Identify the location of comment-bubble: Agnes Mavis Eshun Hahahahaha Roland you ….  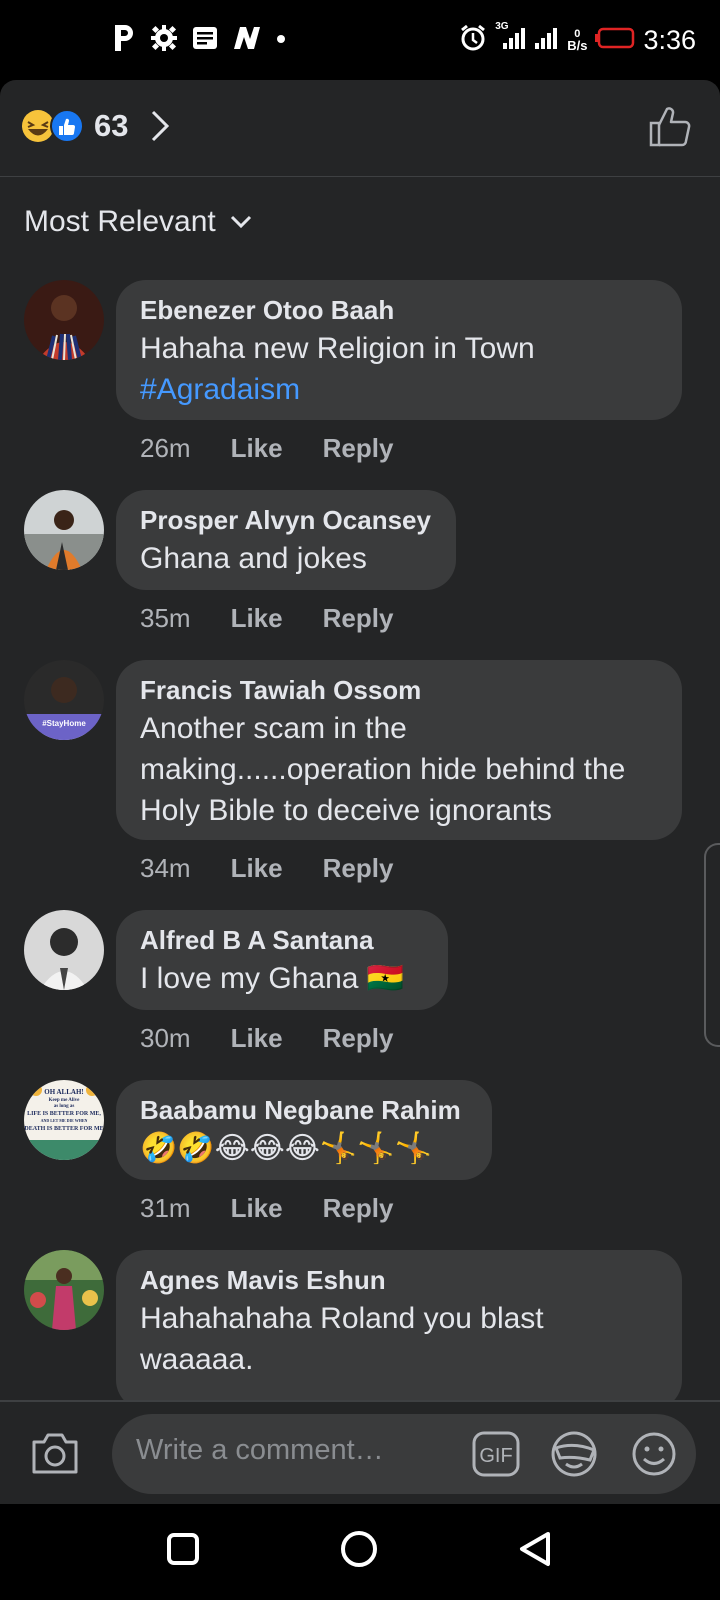
(399, 1330).